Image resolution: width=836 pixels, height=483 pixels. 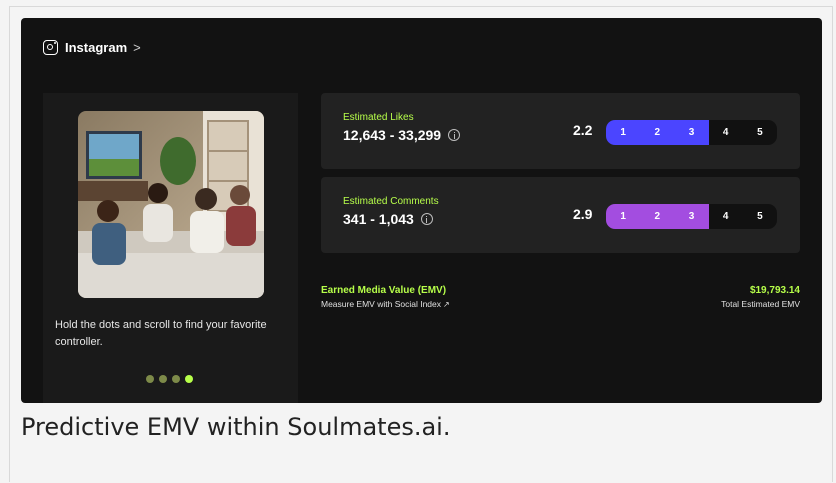 I want to click on metric-score: 2.2, so click(x=583, y=130).